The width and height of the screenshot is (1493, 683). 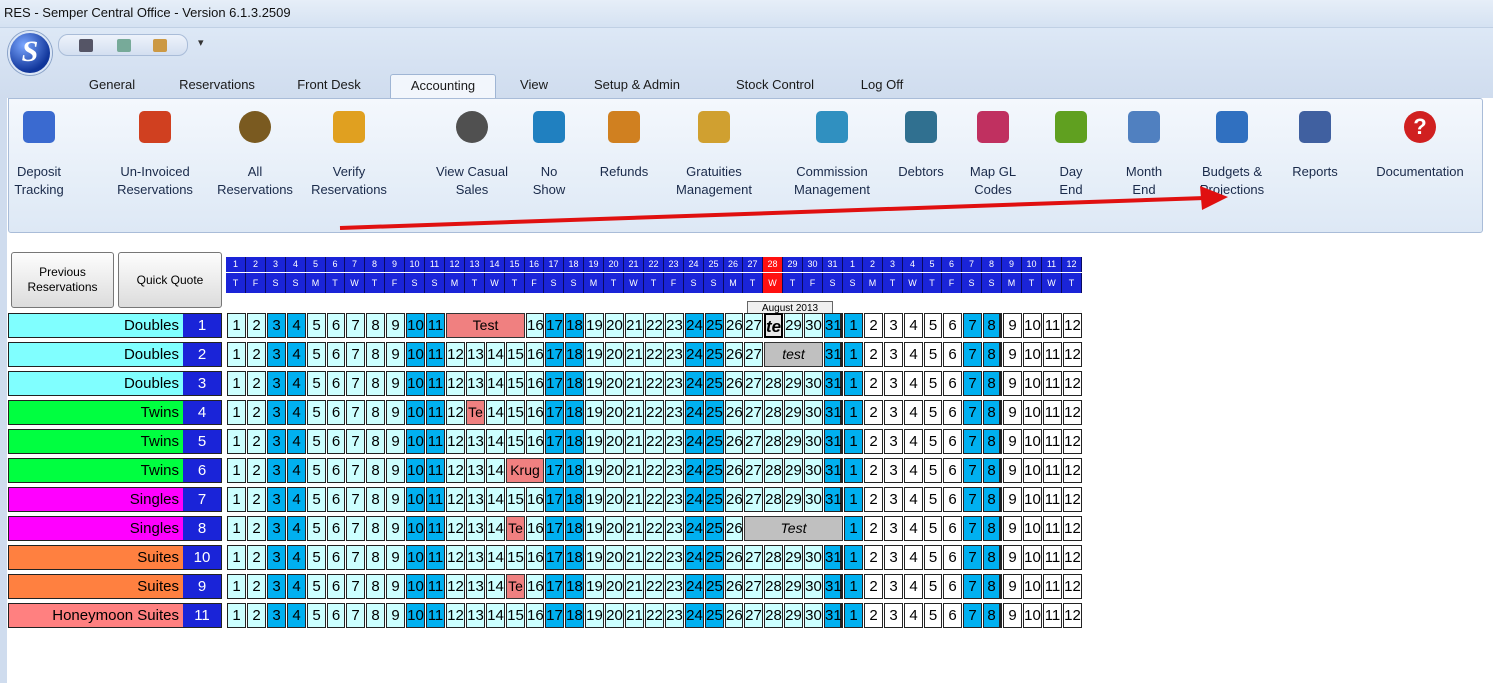 I want to click on day-number-header: 27, so click(x=753, y=264).